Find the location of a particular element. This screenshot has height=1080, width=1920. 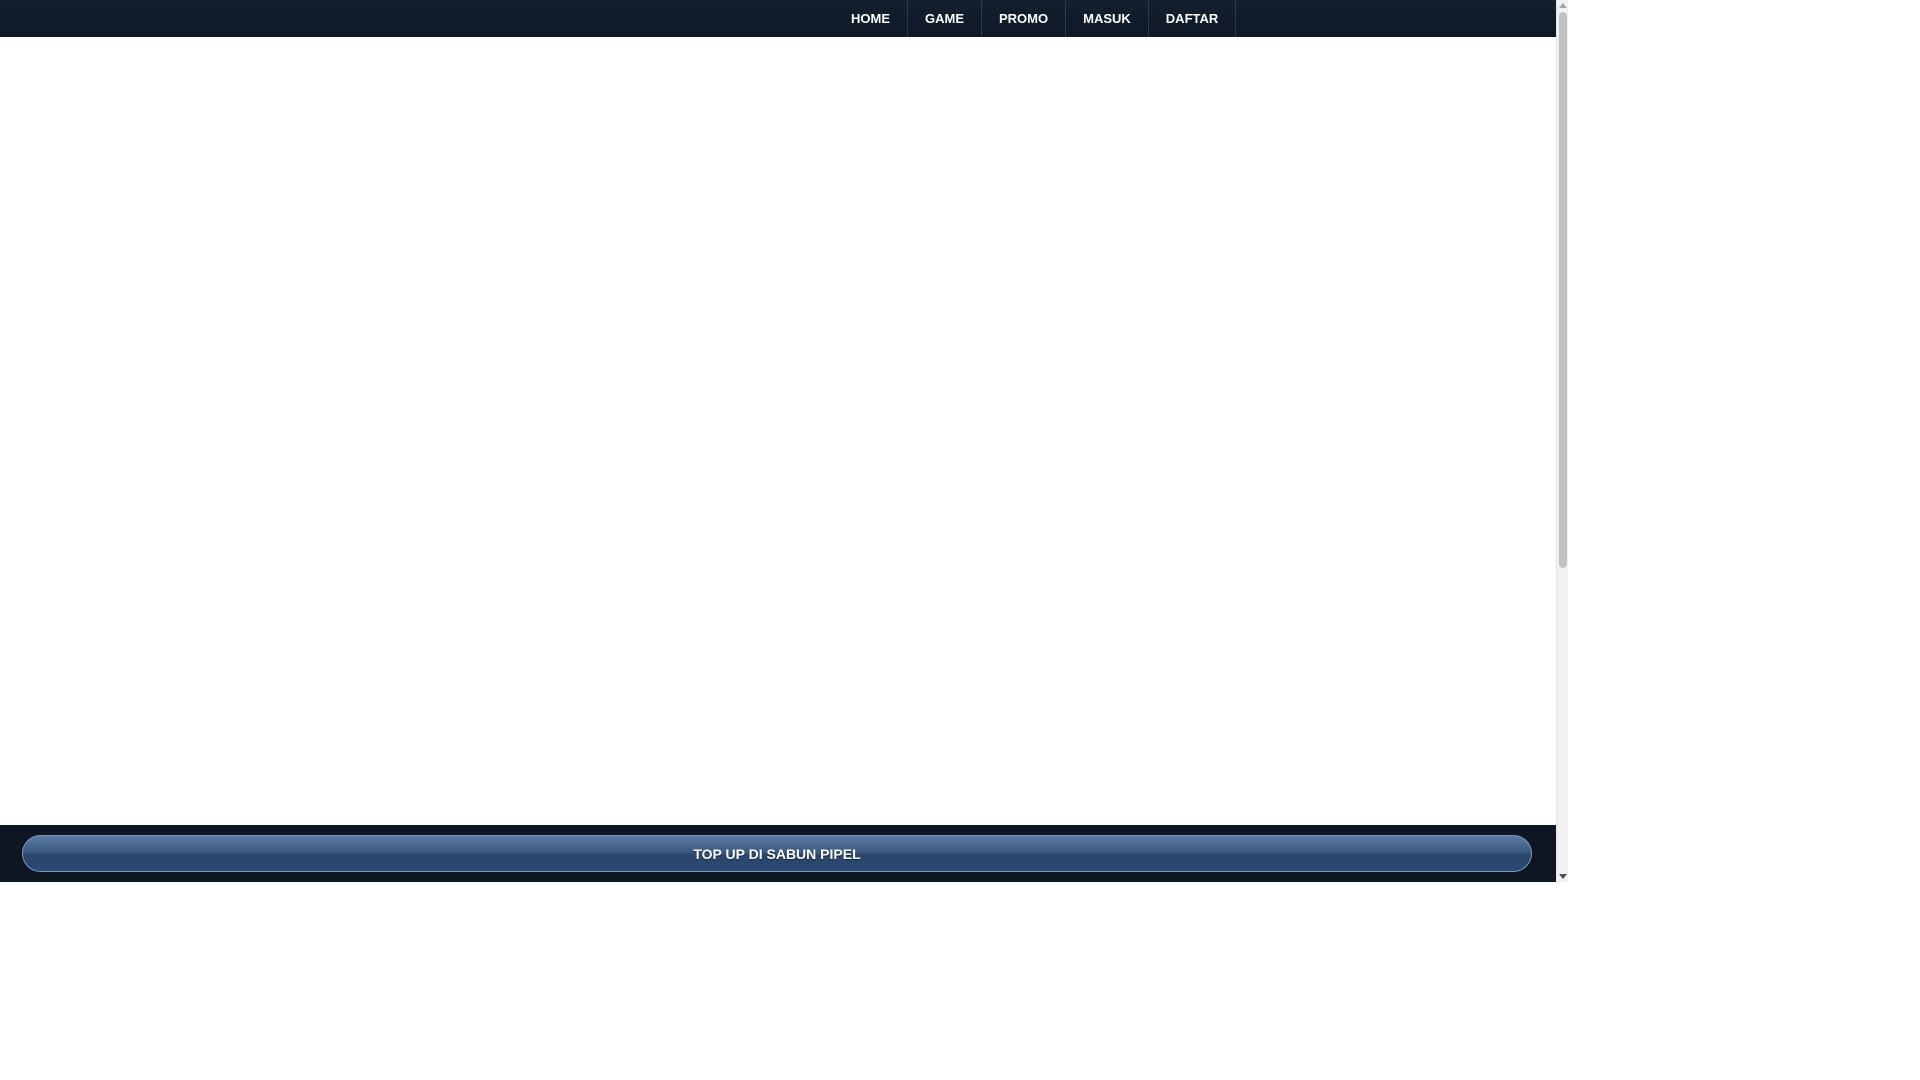

chevron-up-icon is located at coordinates (1563, 5).